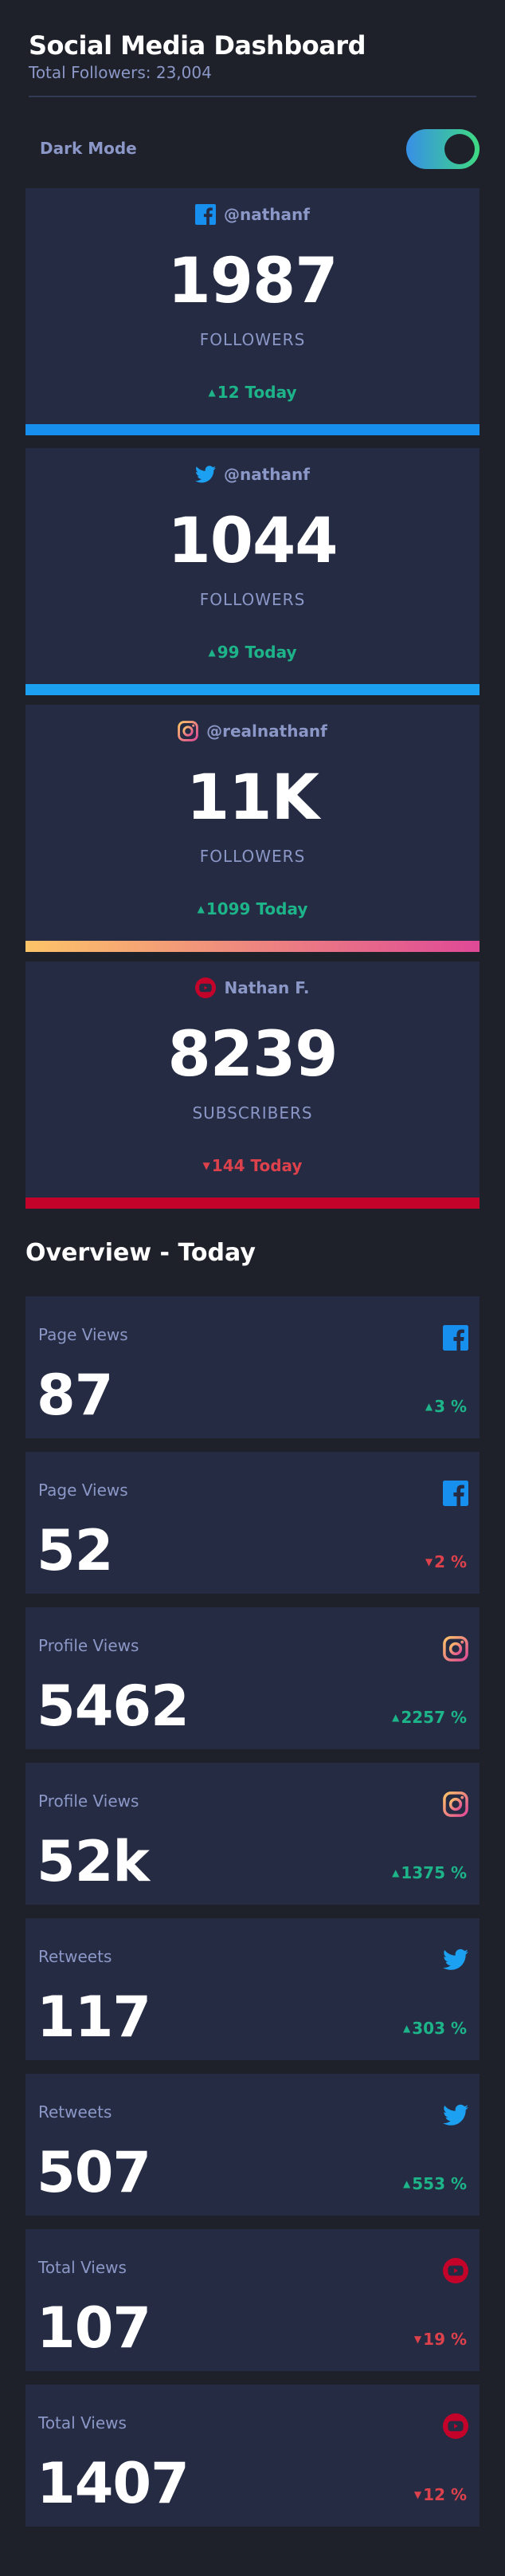  What do you see at coordinates (140, 1253) in the screenshot?
I see `overview-title: Overview - Today` at bounding box center [140, 1253].